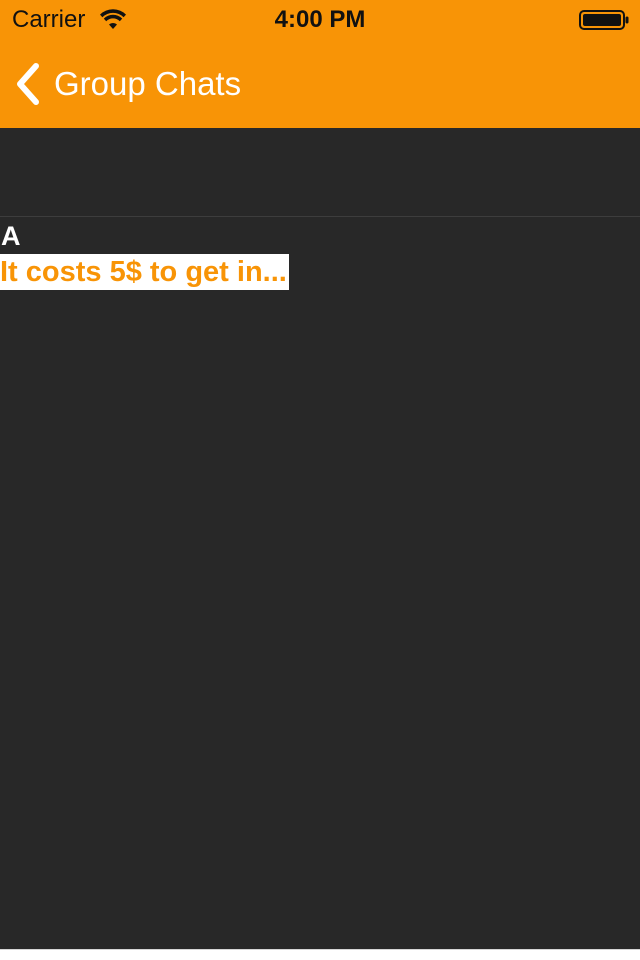 The height and width of the screenshot is (960, 640). I want to click on back-button-label: Group Chats, so click(148, 83).